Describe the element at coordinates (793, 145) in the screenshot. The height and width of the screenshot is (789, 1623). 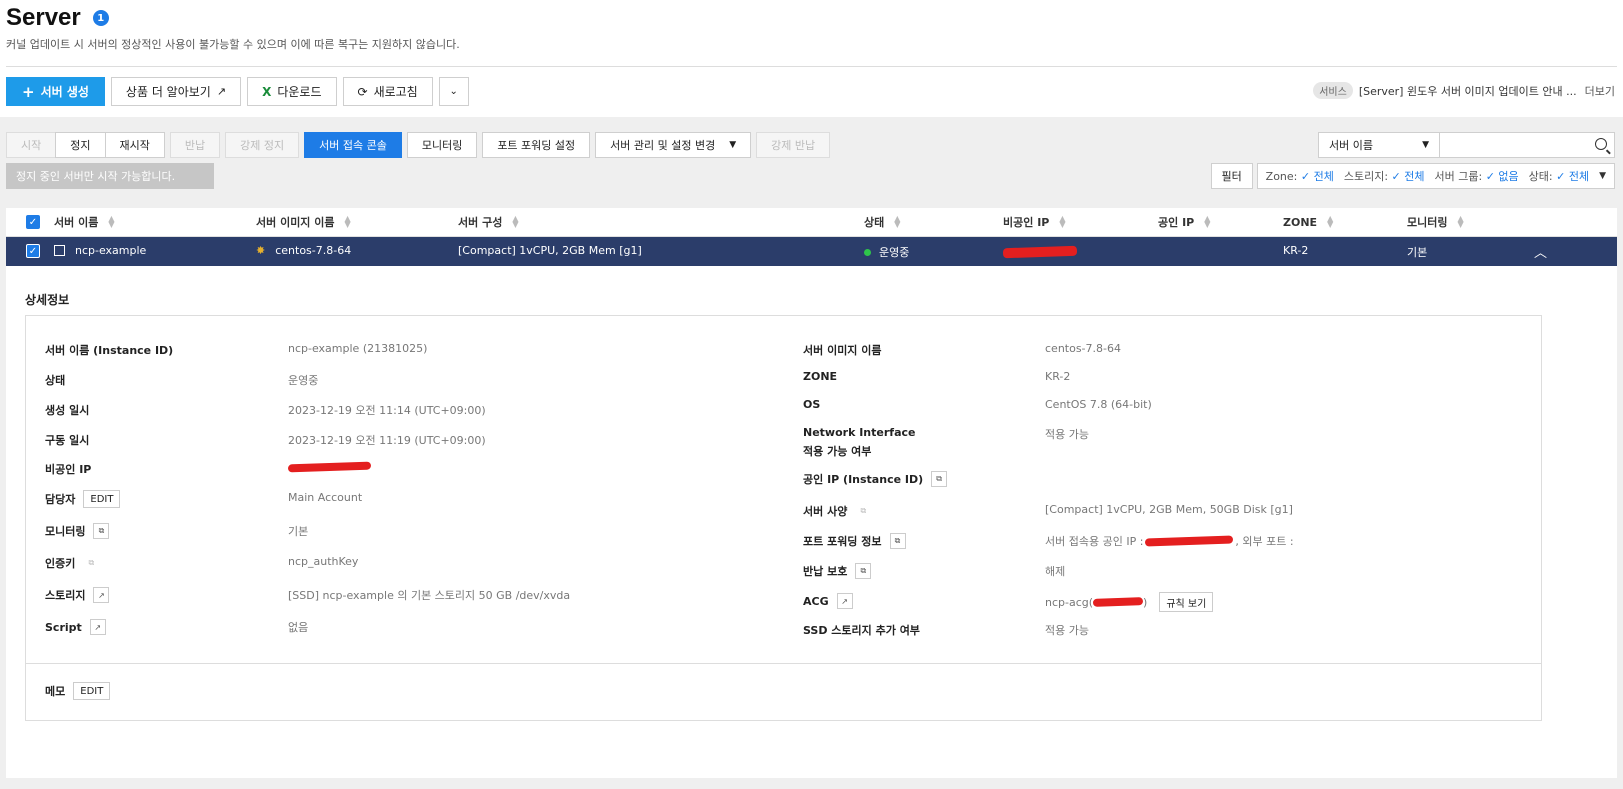
I see `force-return-button: 강제 반납` at that location.